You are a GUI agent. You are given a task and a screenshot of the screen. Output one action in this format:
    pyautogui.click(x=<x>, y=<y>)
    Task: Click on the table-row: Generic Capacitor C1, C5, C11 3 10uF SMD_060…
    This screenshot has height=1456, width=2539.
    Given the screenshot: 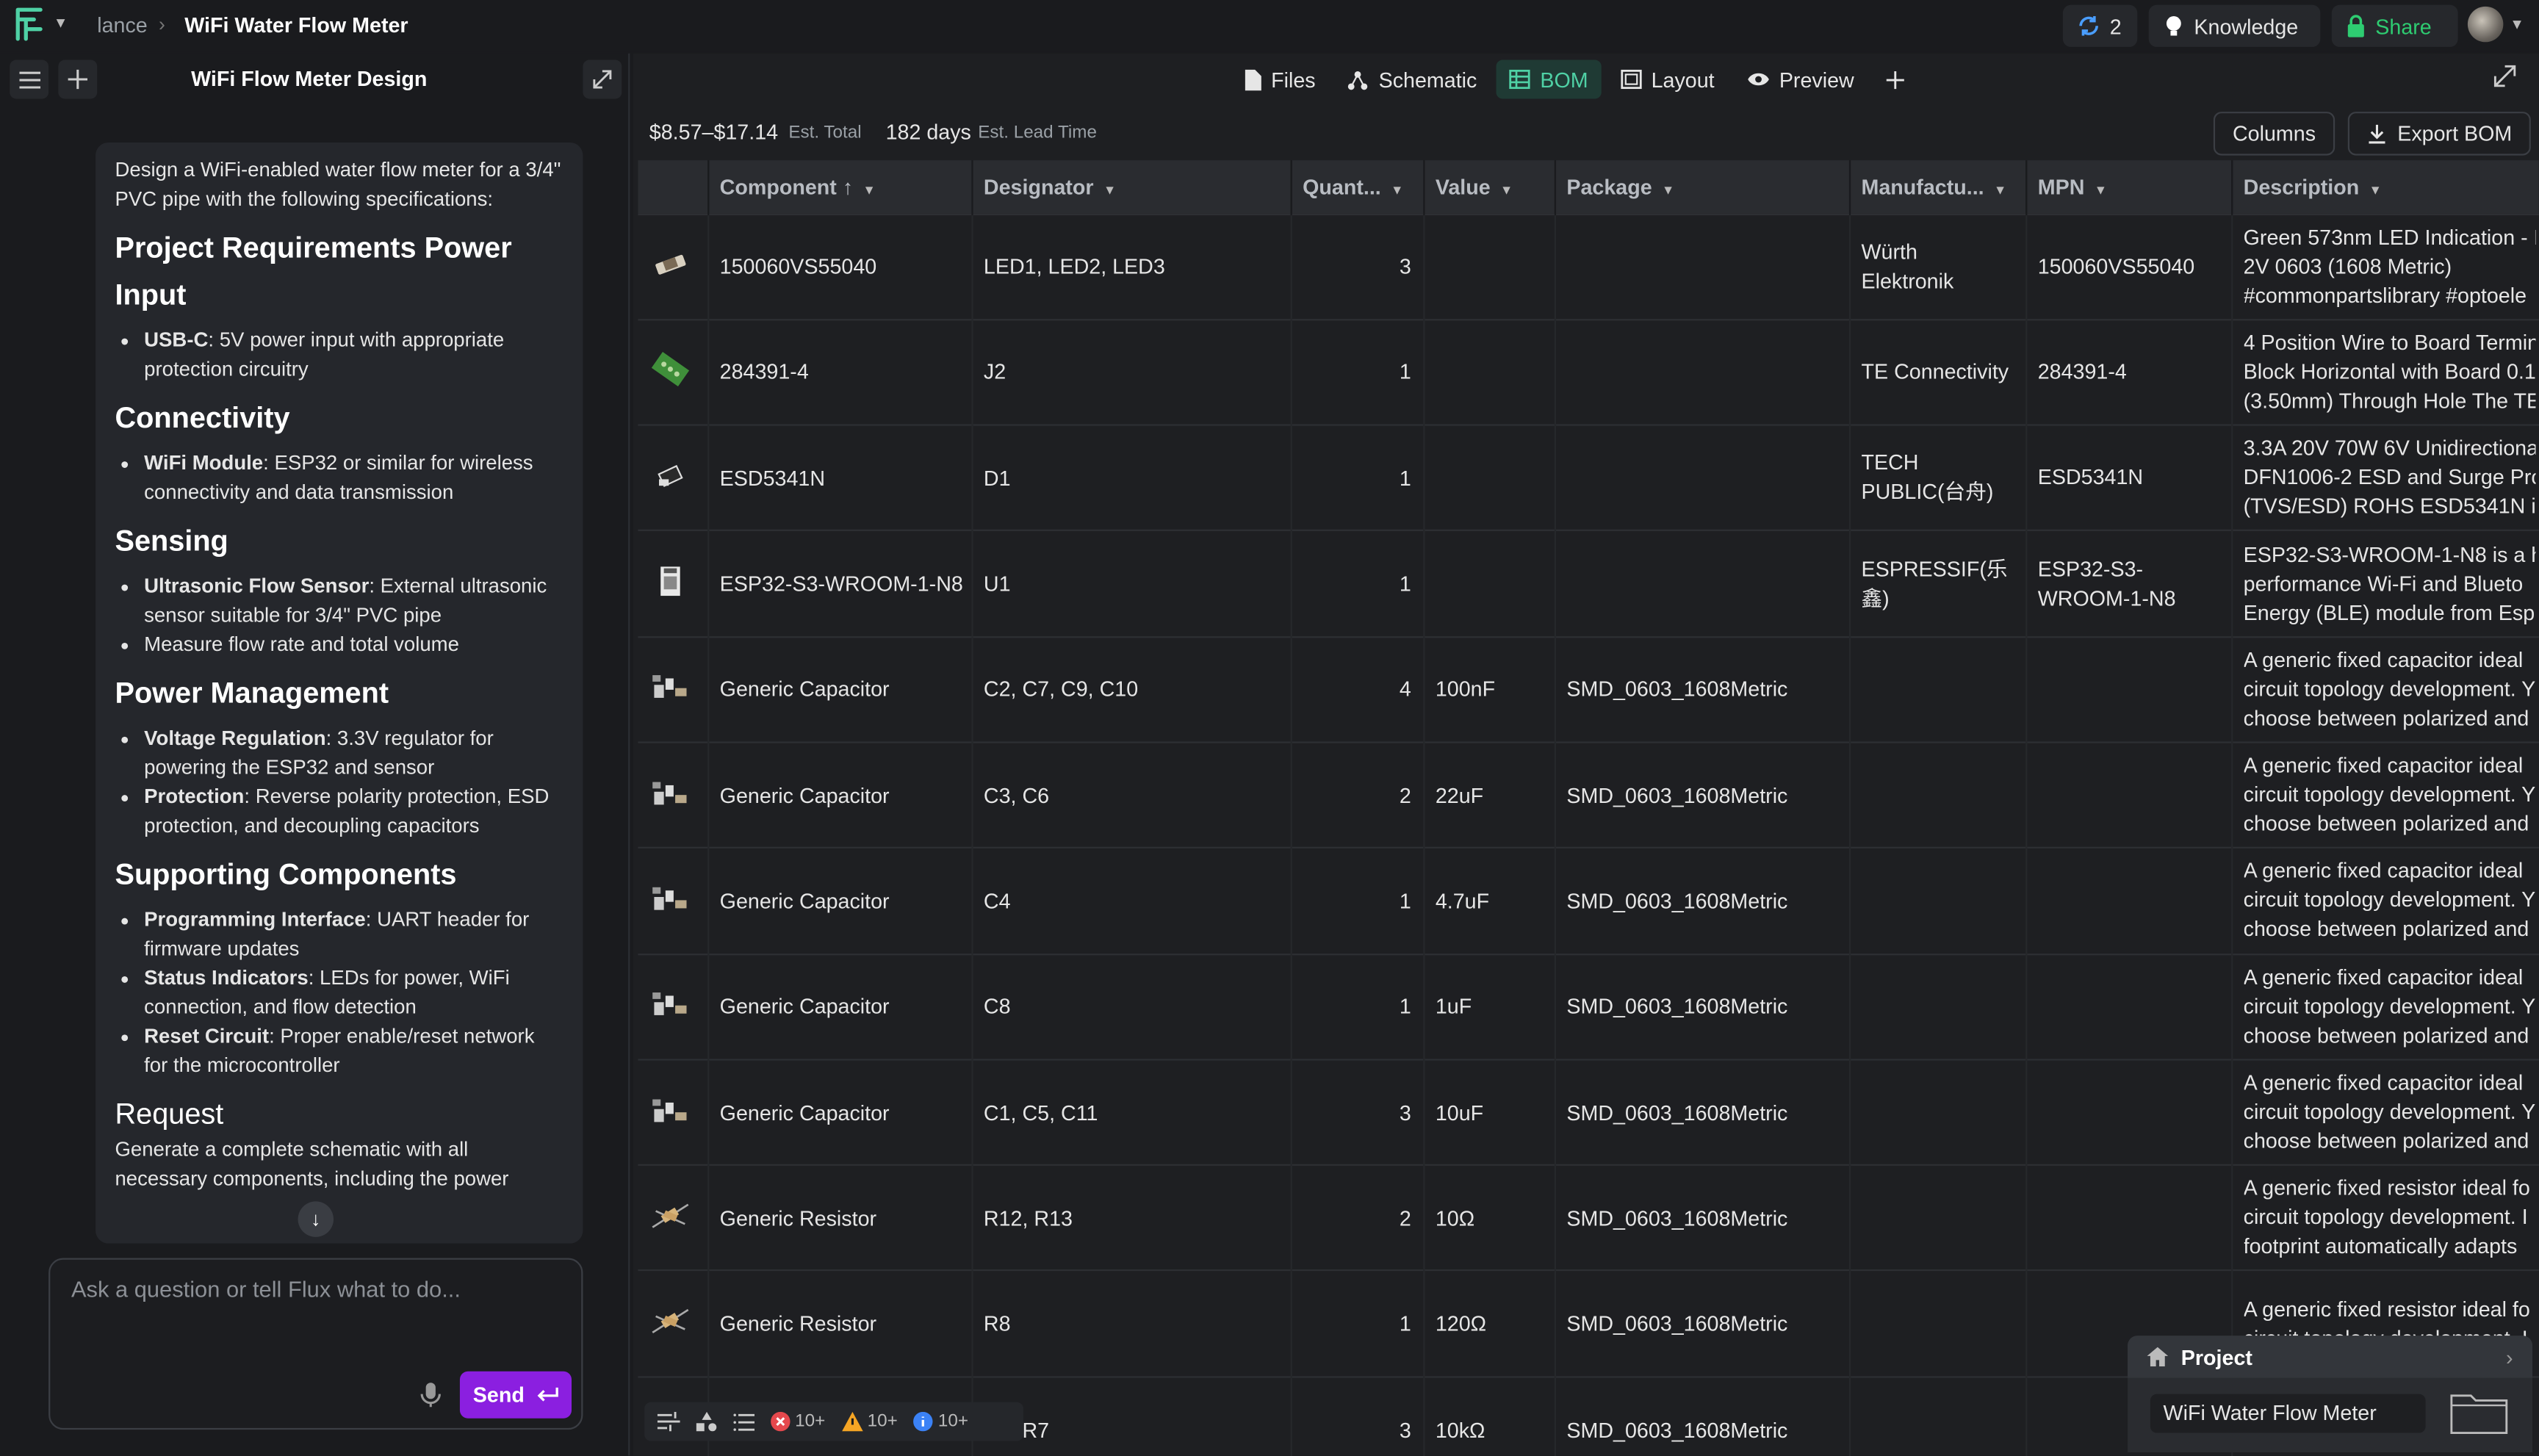 What is the action you would take?
    pyautogui.click(x=1588, y=1112)
    